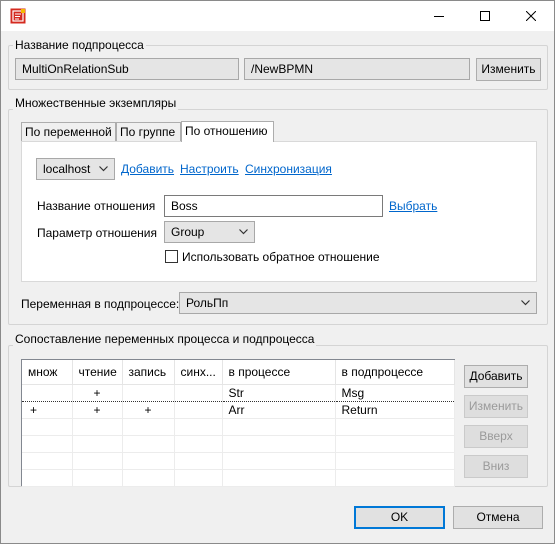 The image size is (555, 544). Describe the element at coordinates (496, 466) in the screenshot. I see `move-down-button: Вниз` at that location.